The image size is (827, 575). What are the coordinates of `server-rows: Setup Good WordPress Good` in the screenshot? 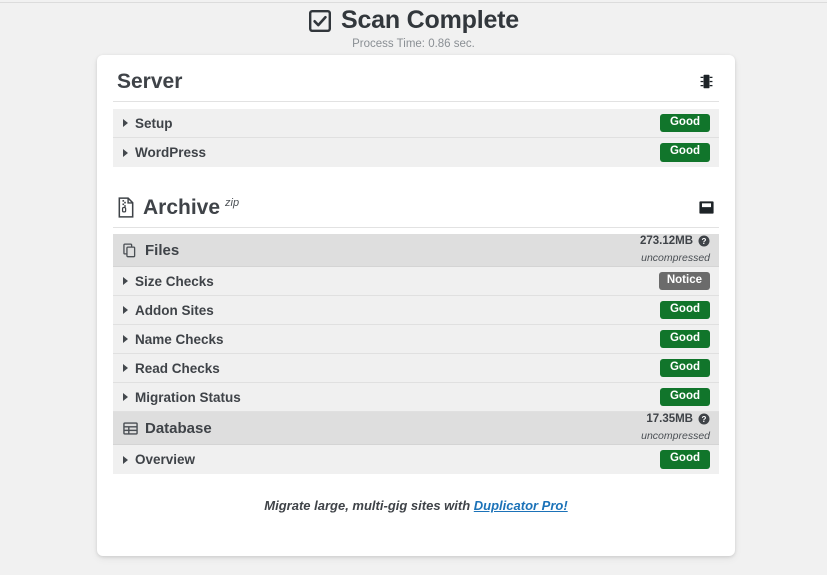 It's located at (416, 138).